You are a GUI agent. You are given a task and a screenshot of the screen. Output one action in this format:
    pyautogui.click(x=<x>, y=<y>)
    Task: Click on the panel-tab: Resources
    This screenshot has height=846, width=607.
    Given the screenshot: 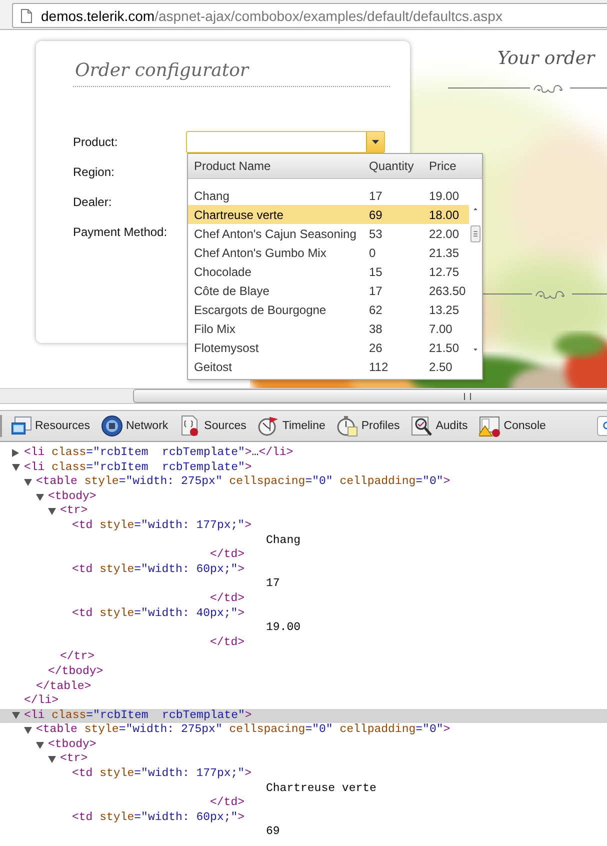 What is the action you would take?
    pyautogui.click(x=50, y=426)
    